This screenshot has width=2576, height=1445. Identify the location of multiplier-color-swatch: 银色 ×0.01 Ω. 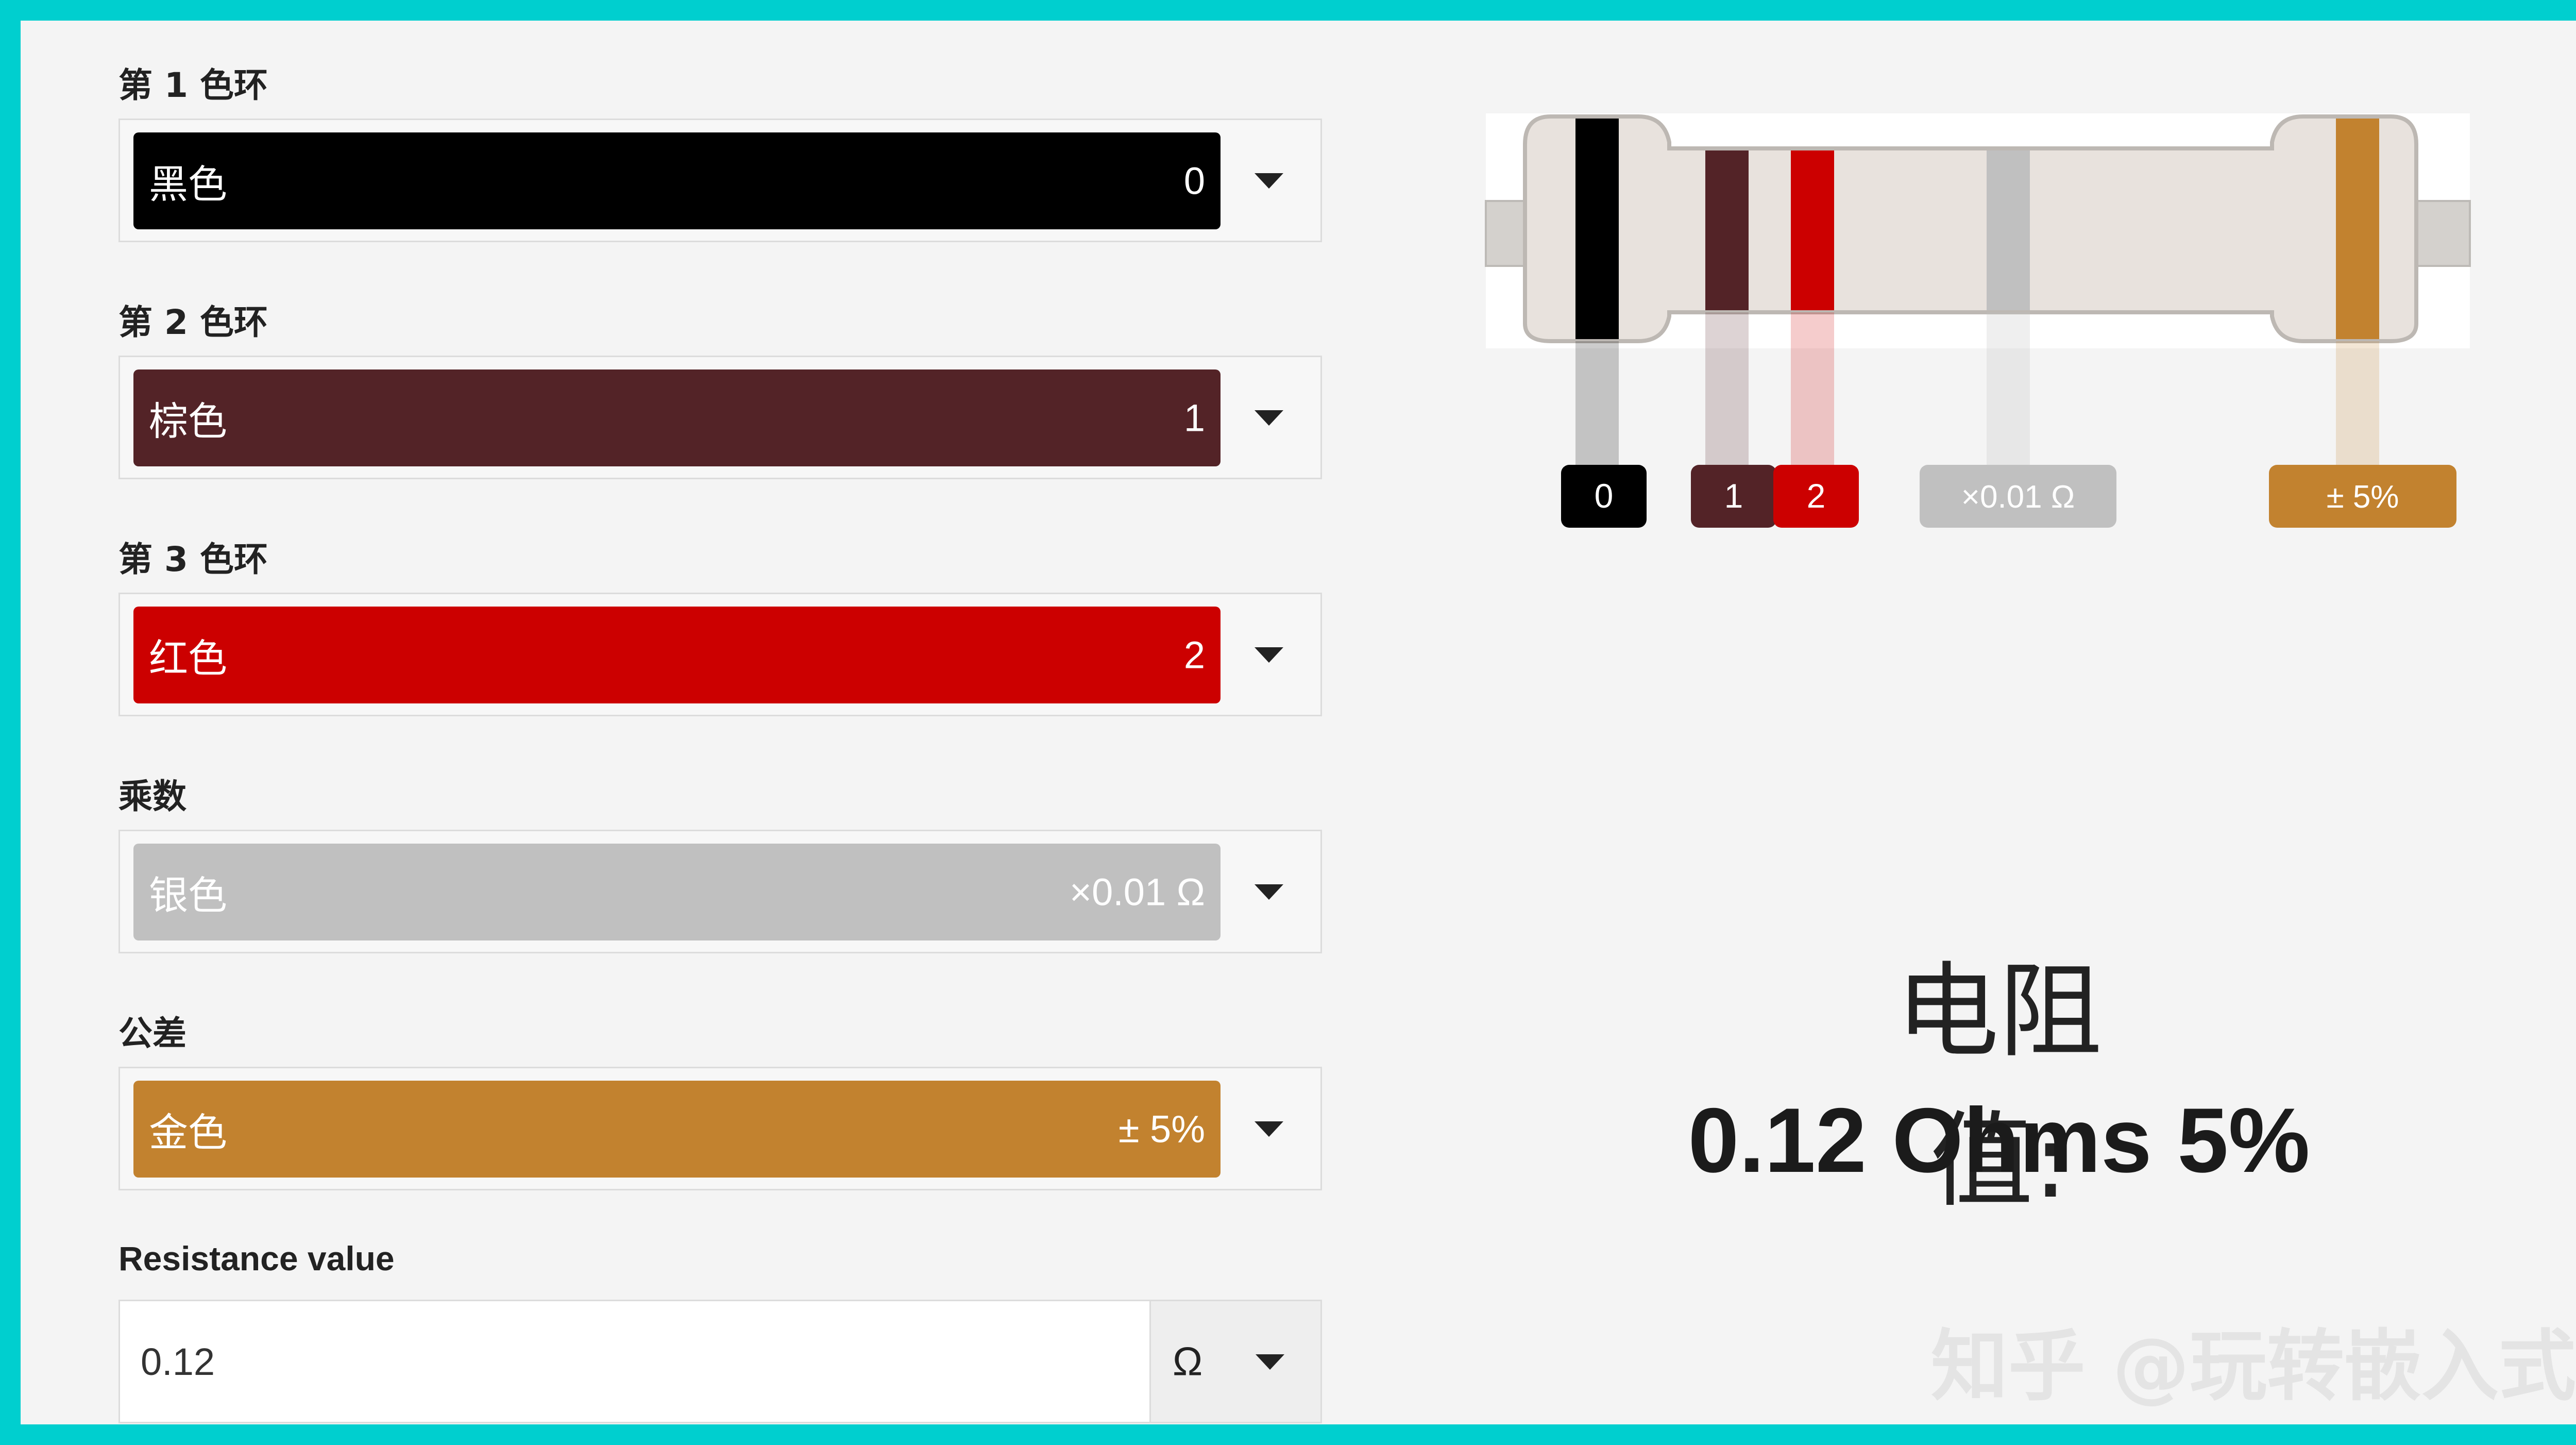
(677, 892).